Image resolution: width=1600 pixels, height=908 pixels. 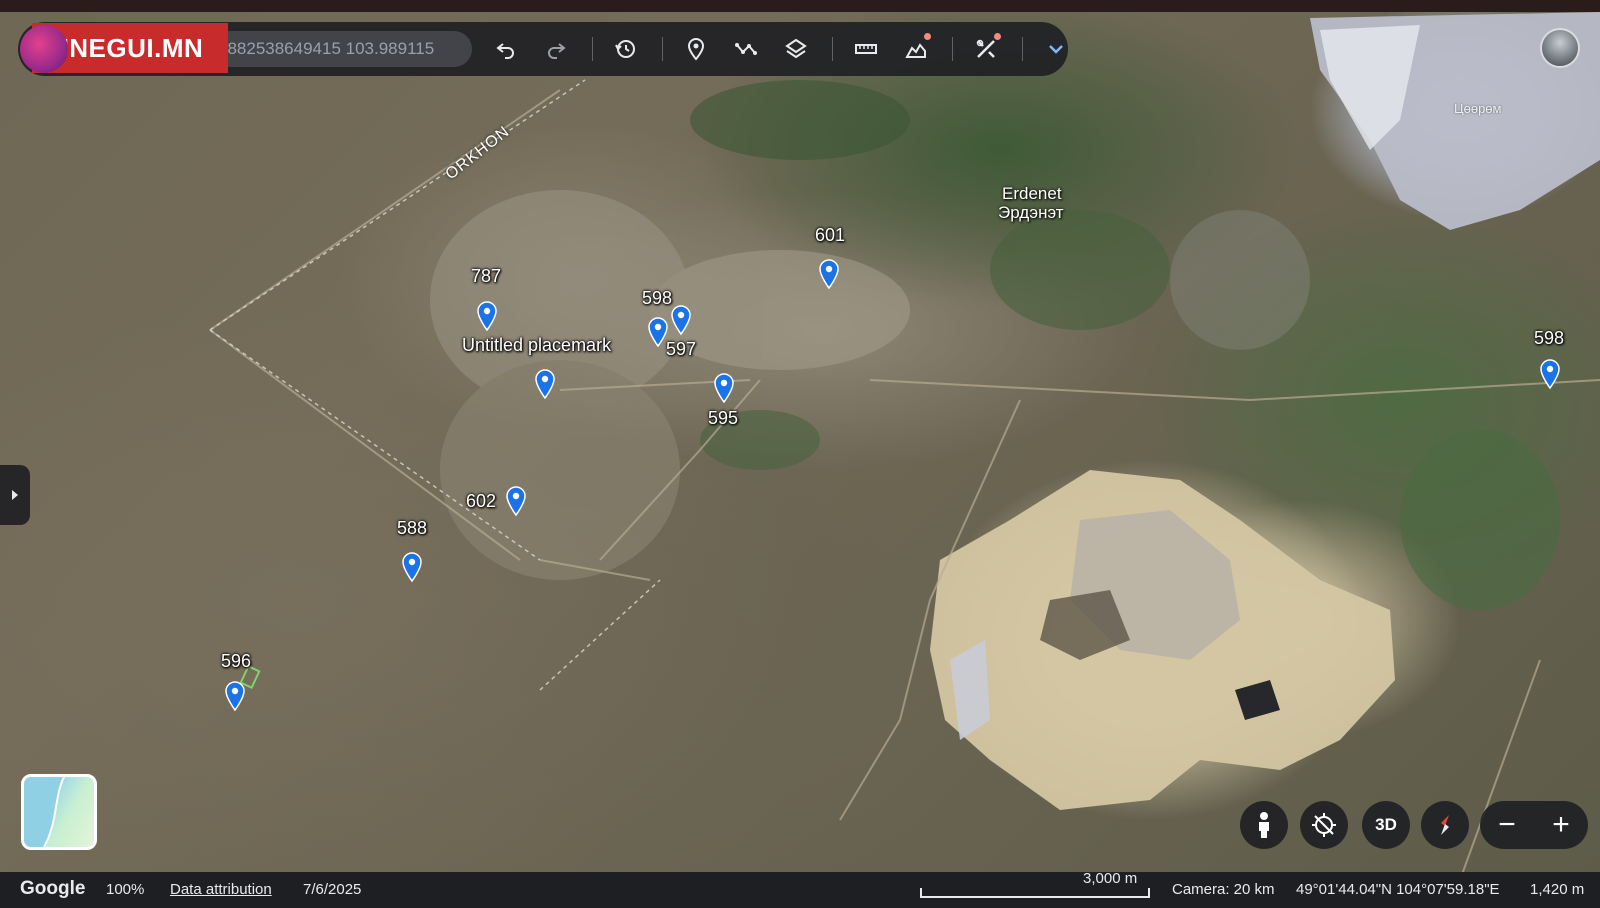 I want to click on expand-toolbar-button, so click(x=1056, y=49).